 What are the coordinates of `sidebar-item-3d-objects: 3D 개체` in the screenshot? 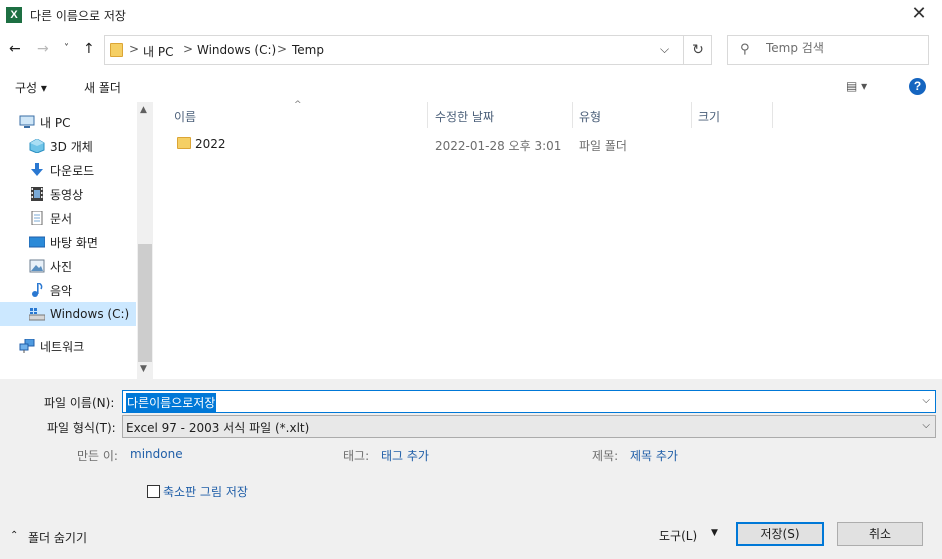 It's located at (68, 146).